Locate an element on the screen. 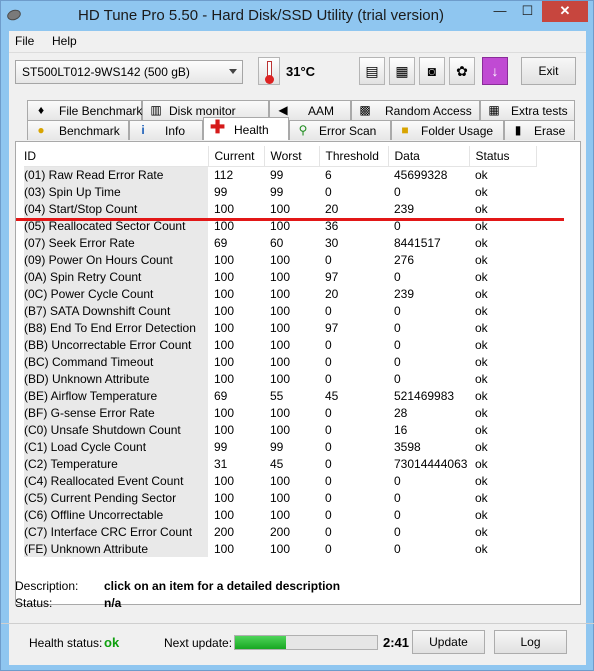 Image resolution: width=594 pixels, height=671 pixels. drive-select: ST500LT012-9WS142 (500 gB) is located at coordinates (129, 72).